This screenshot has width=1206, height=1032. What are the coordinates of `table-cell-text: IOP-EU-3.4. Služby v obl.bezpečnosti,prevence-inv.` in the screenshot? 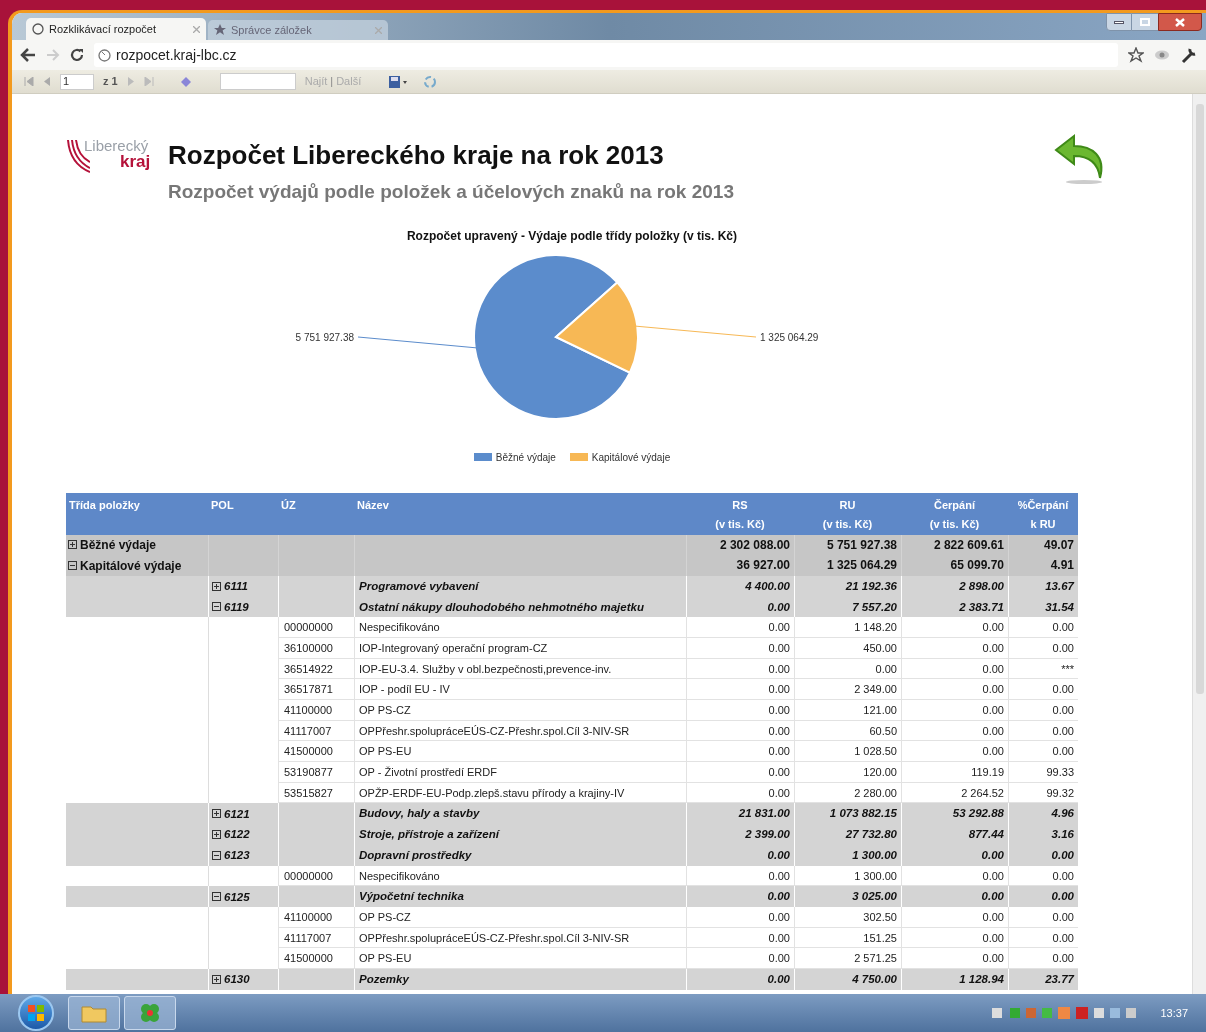 It's located at (486, 669).